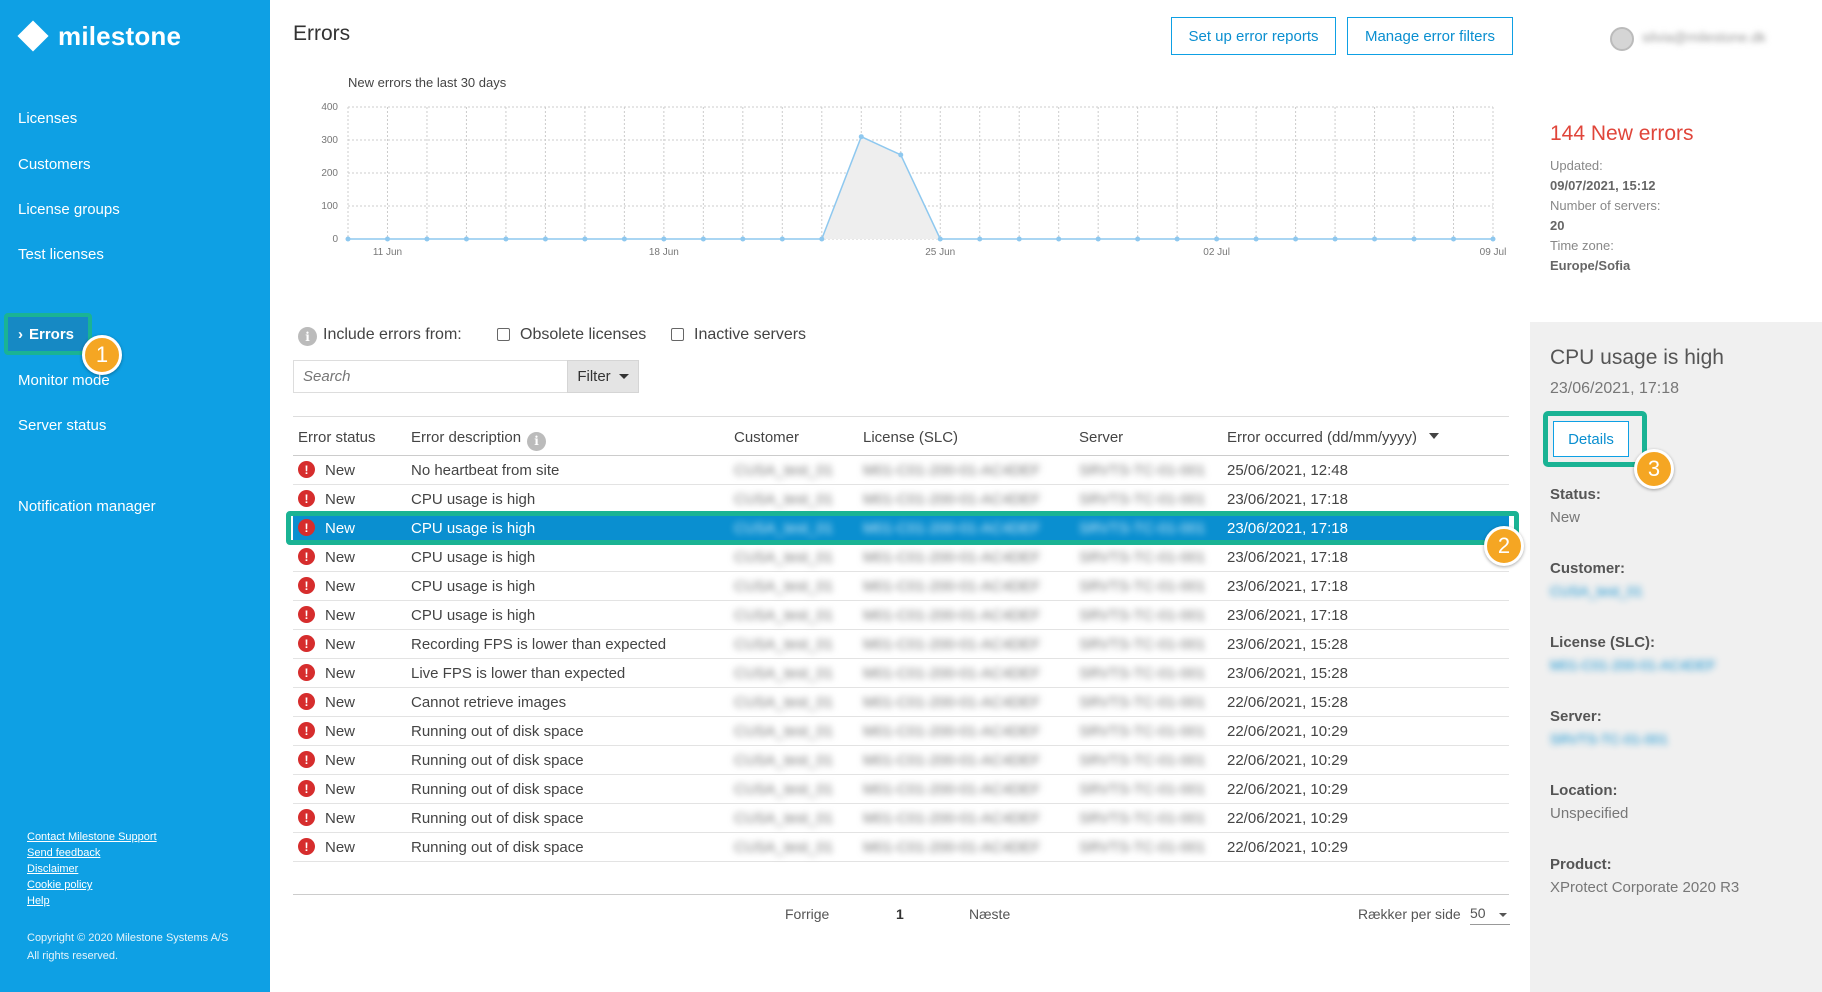 Image resolution: width=1822 pixels, height=992 pixels. Describe the element at coordinates (807, 914) in the screenshot. I see `prev-page-button: Forrige` at that location.